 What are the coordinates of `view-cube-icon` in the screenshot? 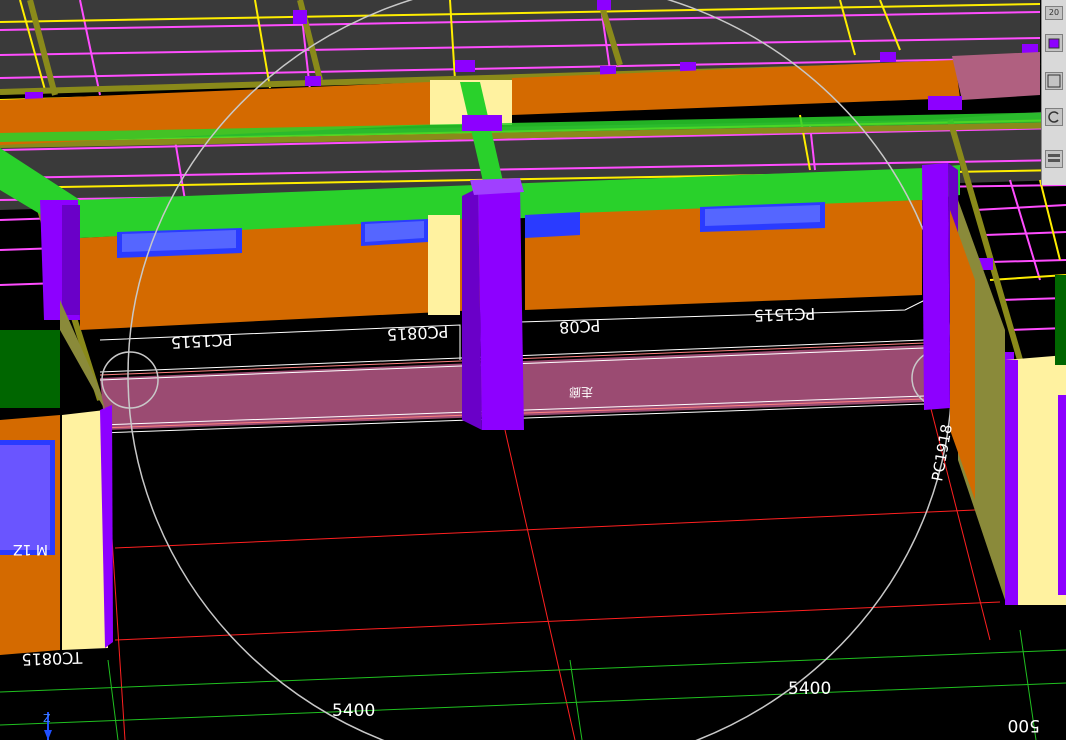 It's located at (1054, 43).